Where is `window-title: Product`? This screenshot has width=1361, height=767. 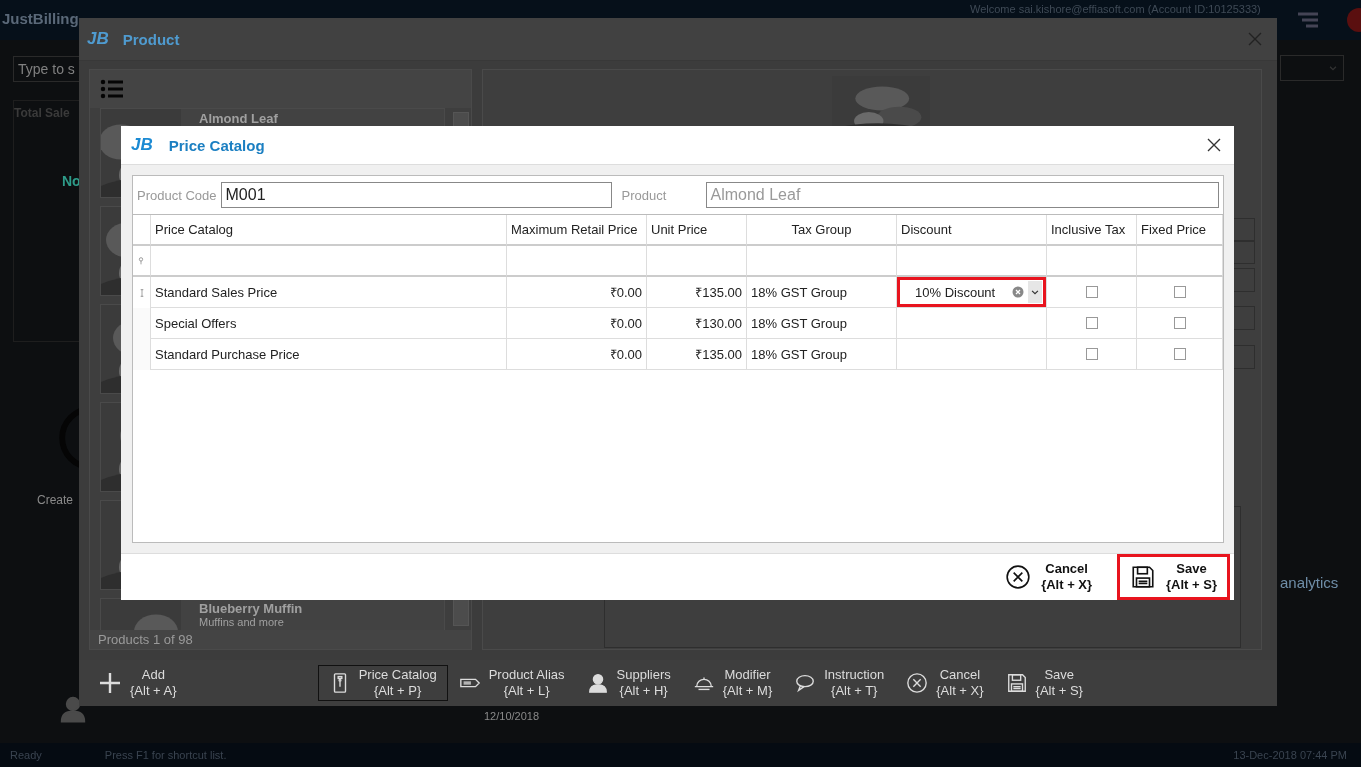 window-title: Product is located at coordinates (151, 39).